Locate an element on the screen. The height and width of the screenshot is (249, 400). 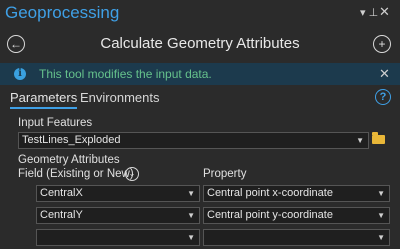
property-value-1: Central point x-coordinate is located at coordinates (270, 193).